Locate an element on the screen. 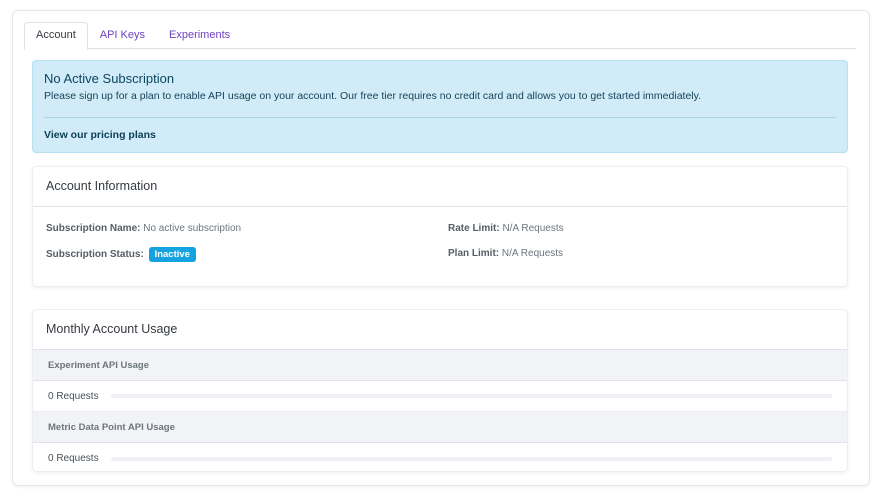  plan-limit: Plan Limit: N/A Requests is located at coordinates (505, 253).